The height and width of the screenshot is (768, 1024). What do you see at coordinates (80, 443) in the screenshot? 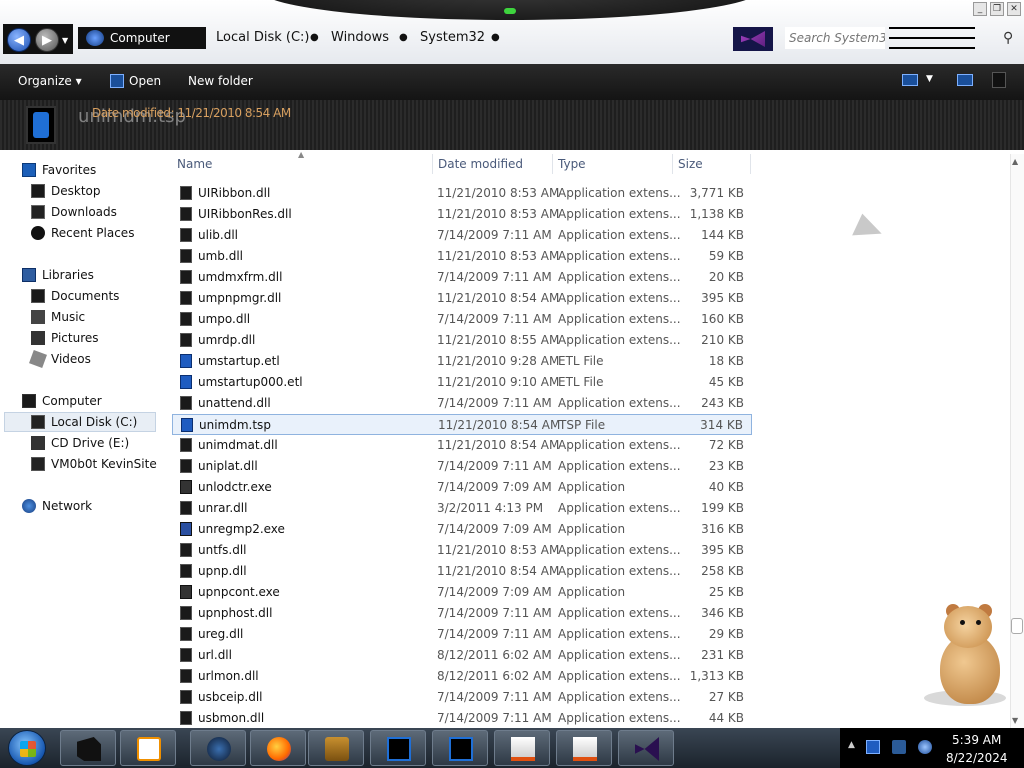
I see `nav-cd-drive: CD Drive (E:)` at bounding box center [80, 443].